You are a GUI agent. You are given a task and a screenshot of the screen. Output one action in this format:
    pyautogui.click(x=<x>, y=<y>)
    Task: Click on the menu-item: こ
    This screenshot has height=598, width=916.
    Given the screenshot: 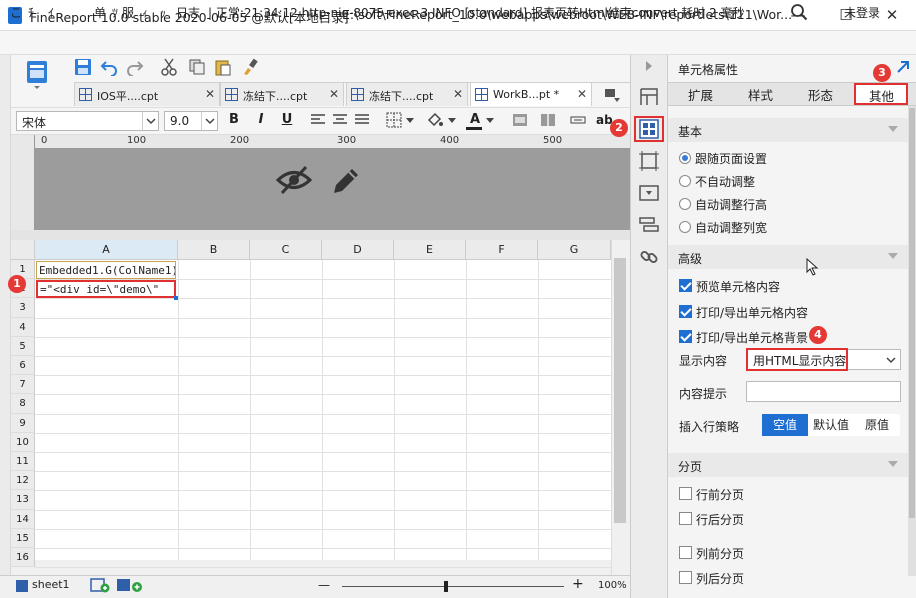 What is the action you would take?
    pyautogui.click(x=16, y=12)
    